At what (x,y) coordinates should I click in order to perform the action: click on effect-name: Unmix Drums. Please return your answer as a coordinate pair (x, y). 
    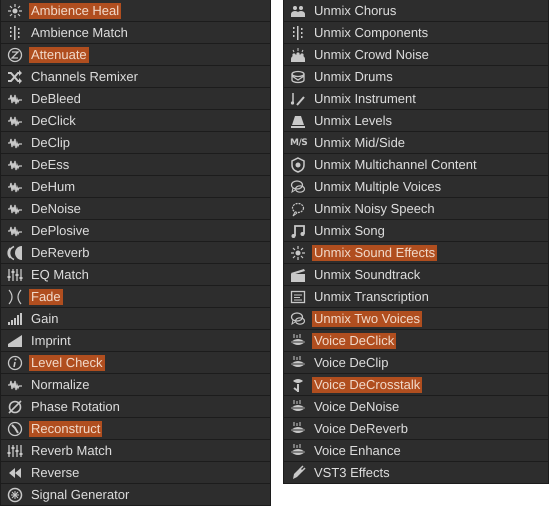
    Looking at the image, I should click on (353, 76).